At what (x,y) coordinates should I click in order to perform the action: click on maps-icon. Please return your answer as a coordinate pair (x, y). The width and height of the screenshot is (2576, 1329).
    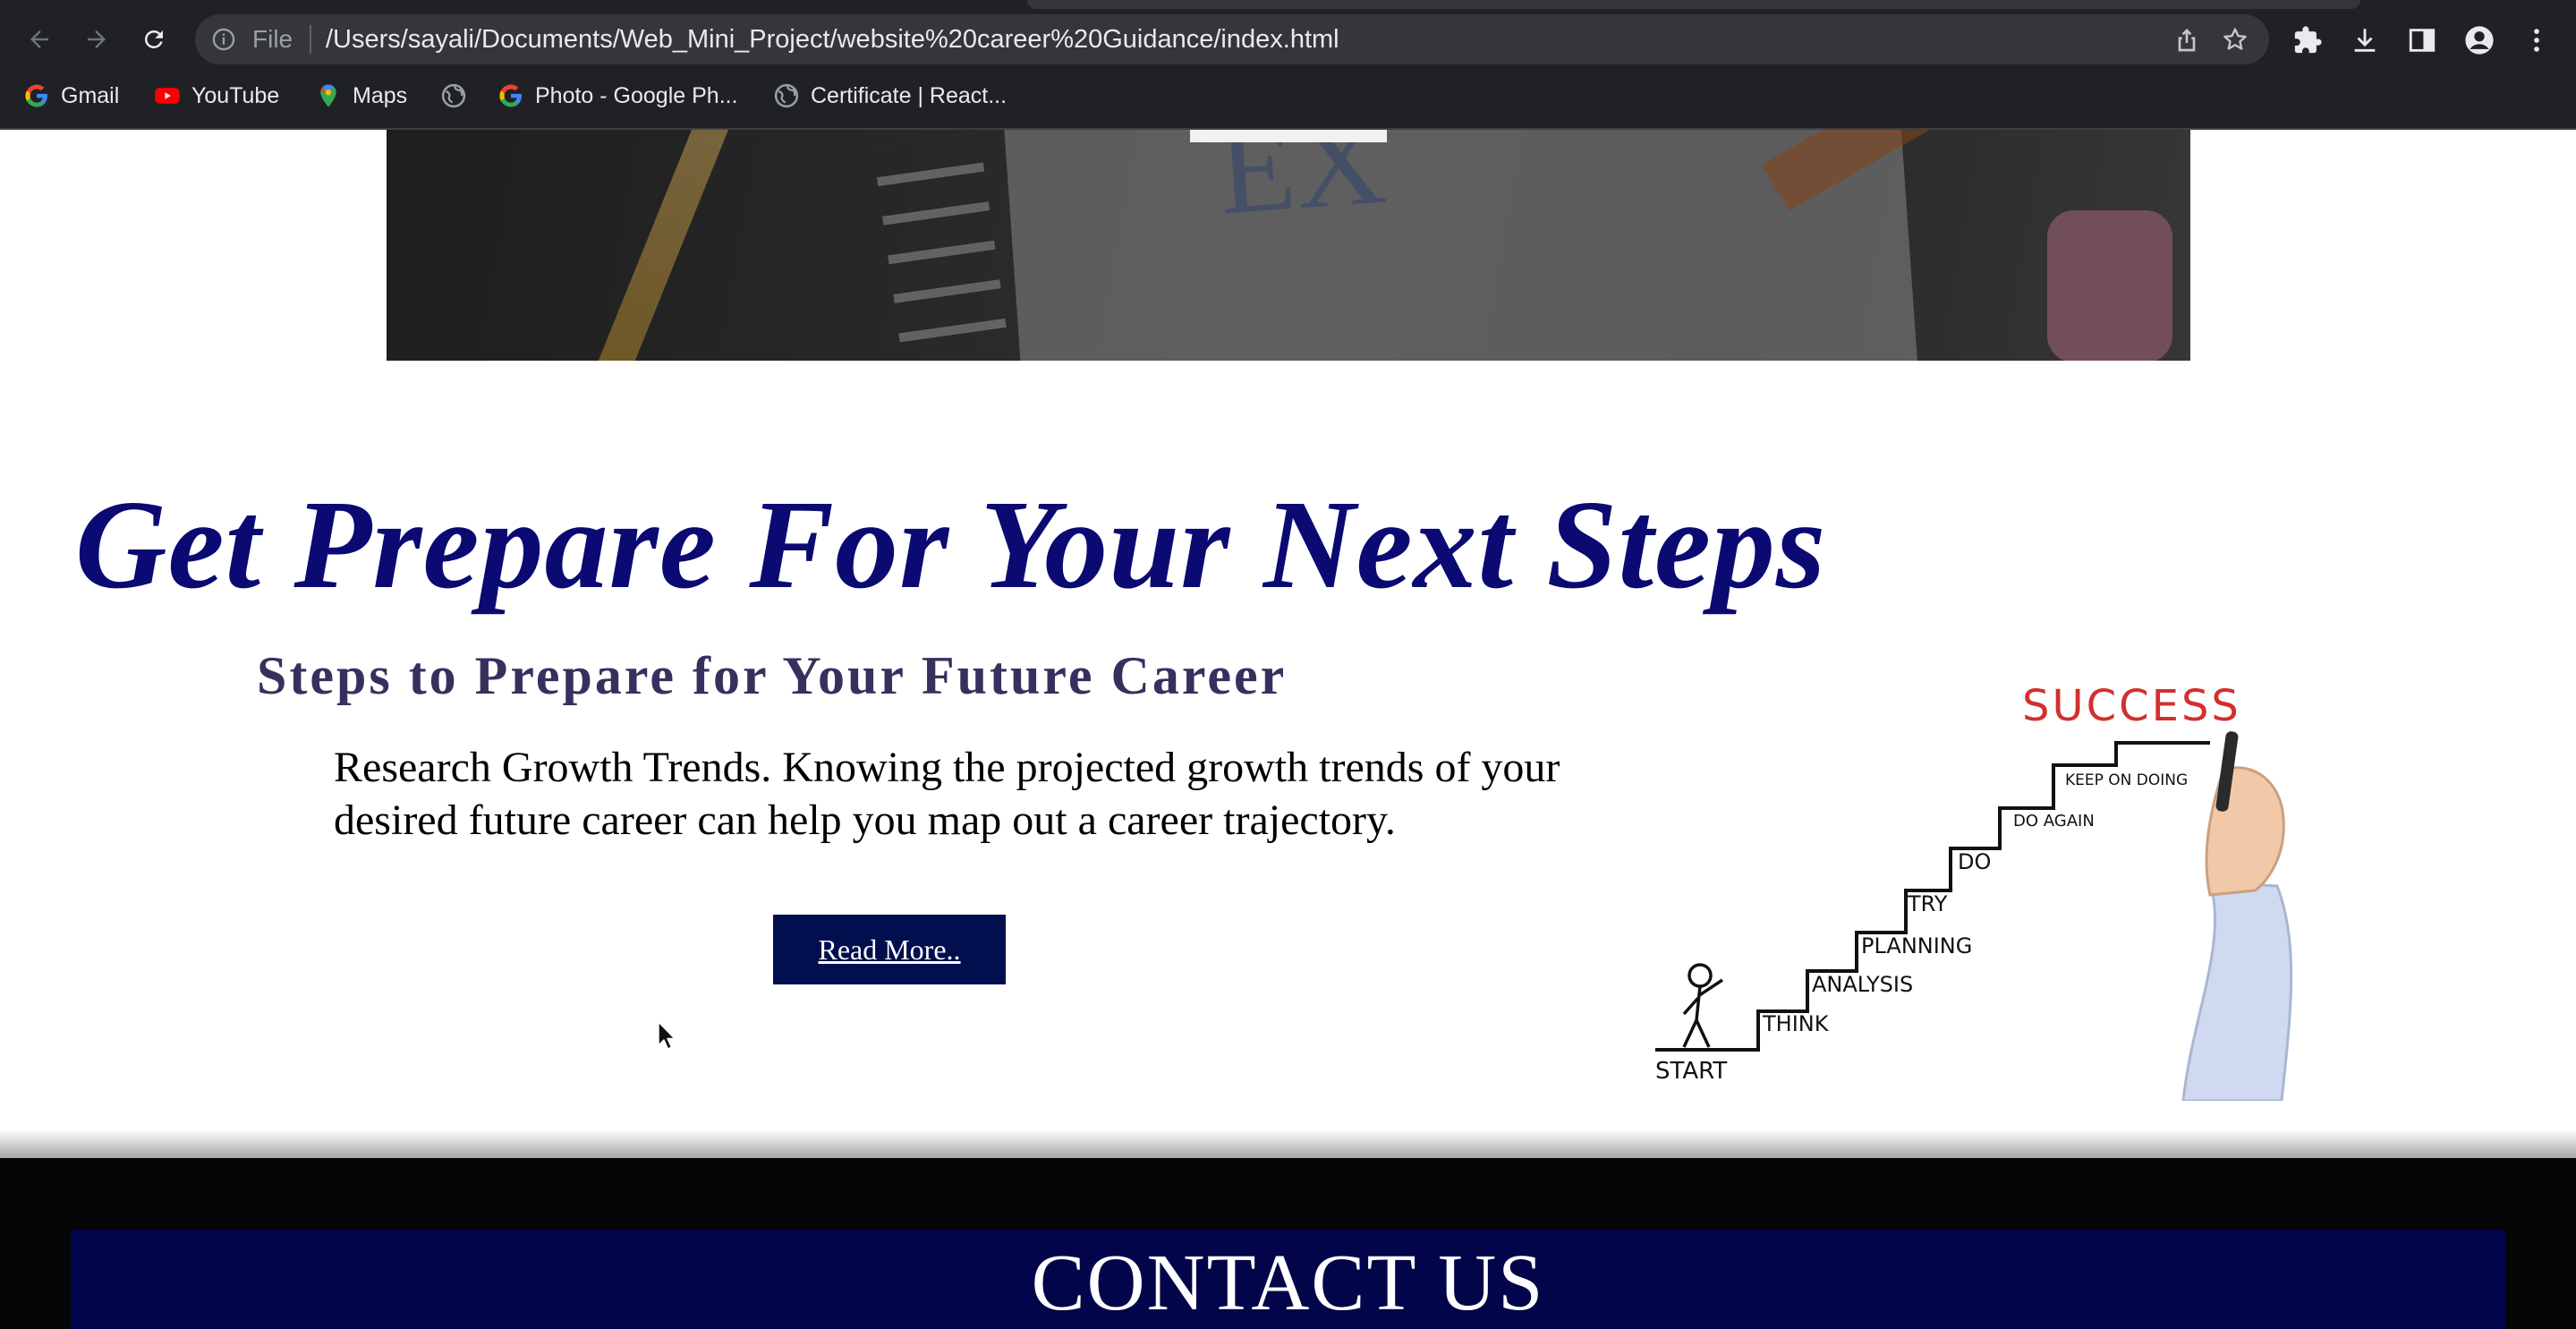
    Looking at the image, I should click on (328, 95).